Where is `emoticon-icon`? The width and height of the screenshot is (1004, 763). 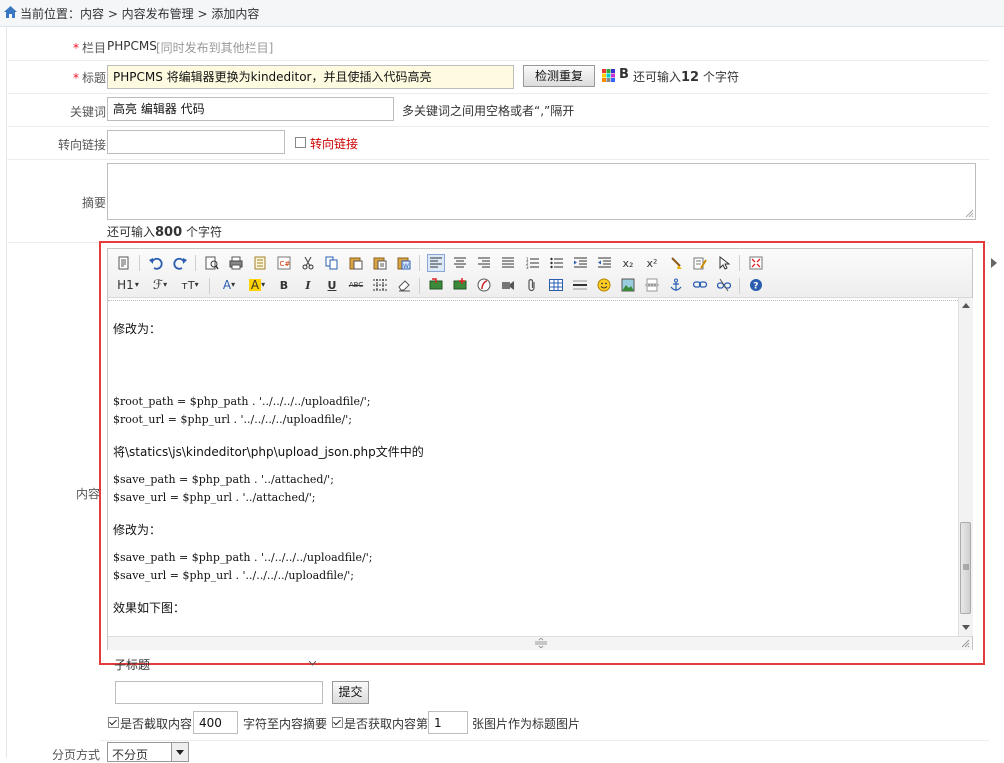 emoticon-icon is located at coordinates (604, 285).